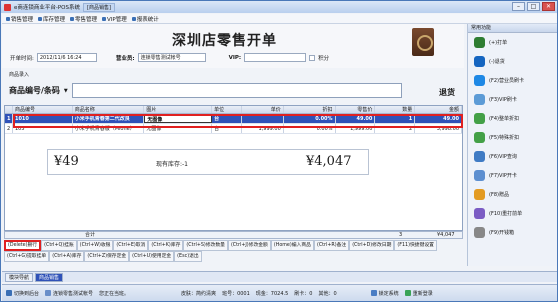 Image resolution: width=558 pixels, height=302 pixels. I want to click on menu-bar: 销售管理 库存管理 零售管理 VIP管理 报表统计, so click(279, 19).